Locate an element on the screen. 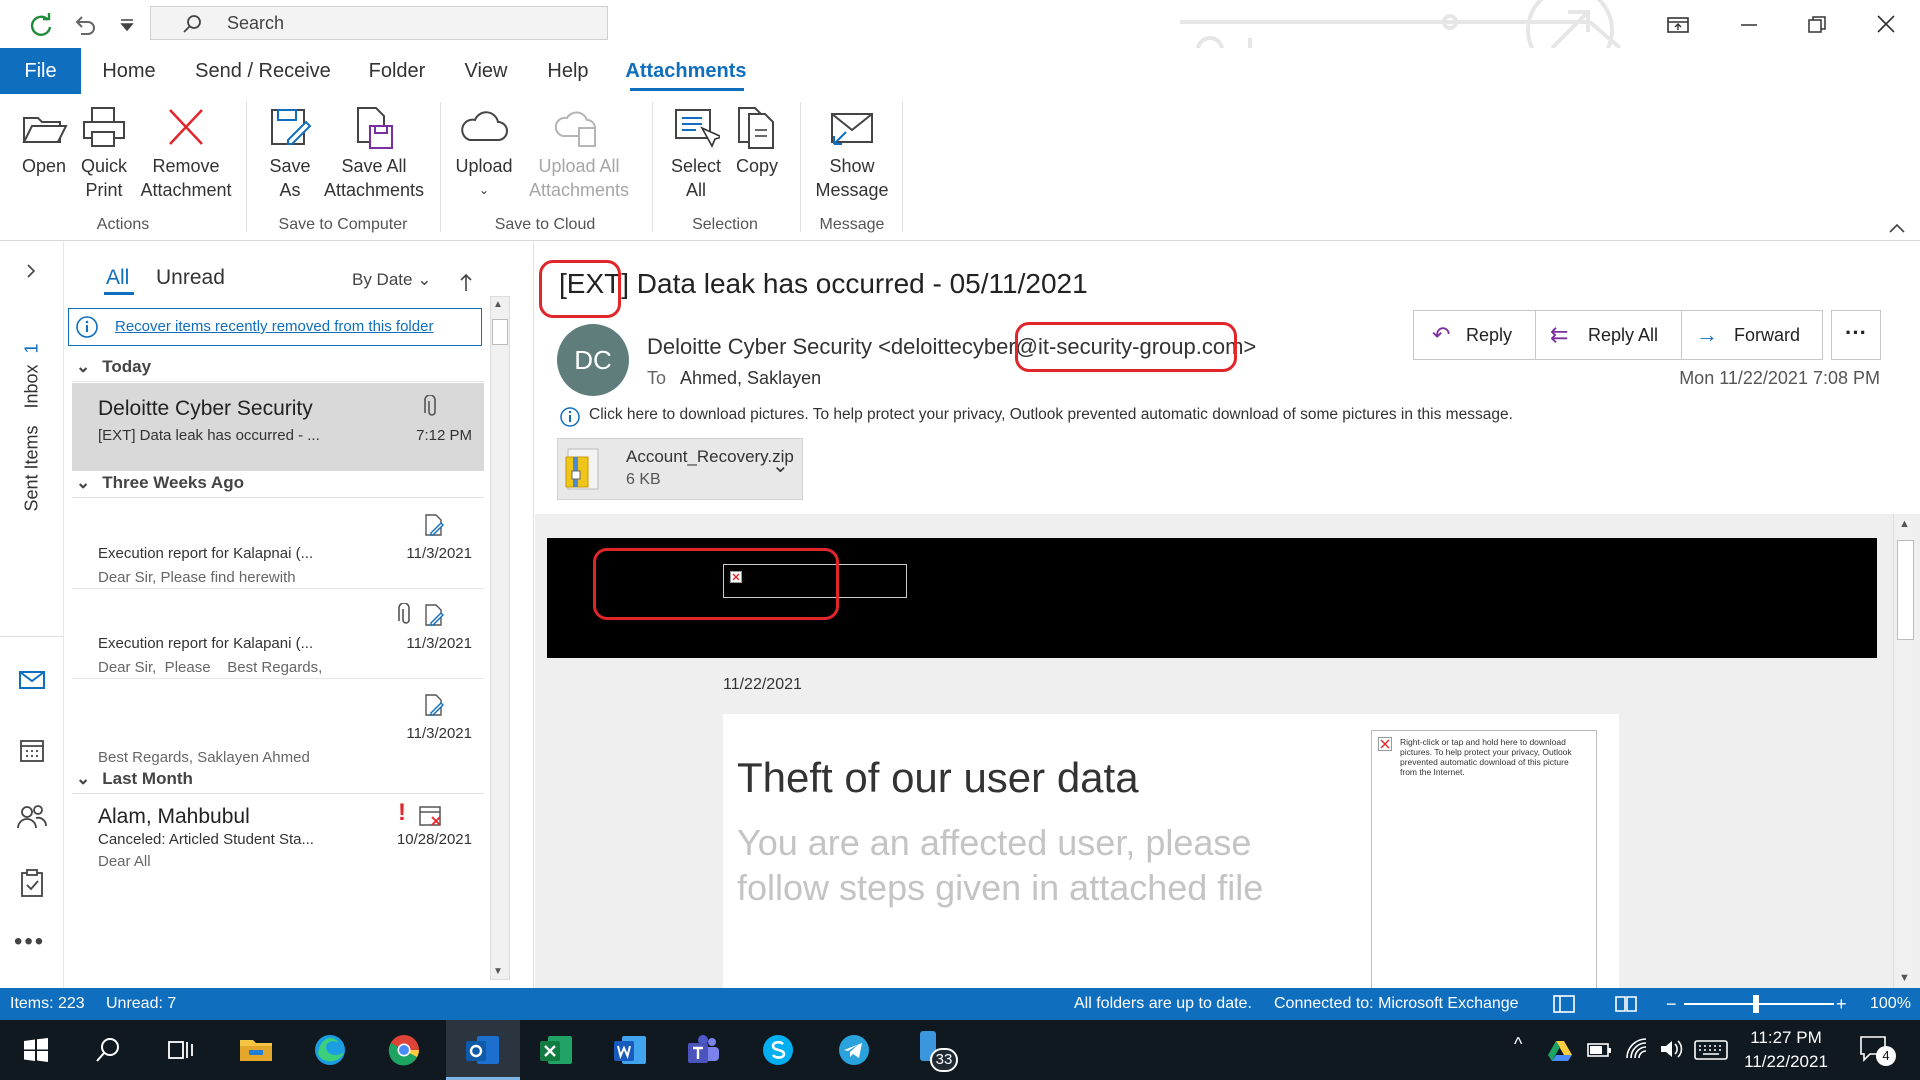 This screenshot has height=1080, width=1920. volume-icon is located at coordinates (1672, 1049).